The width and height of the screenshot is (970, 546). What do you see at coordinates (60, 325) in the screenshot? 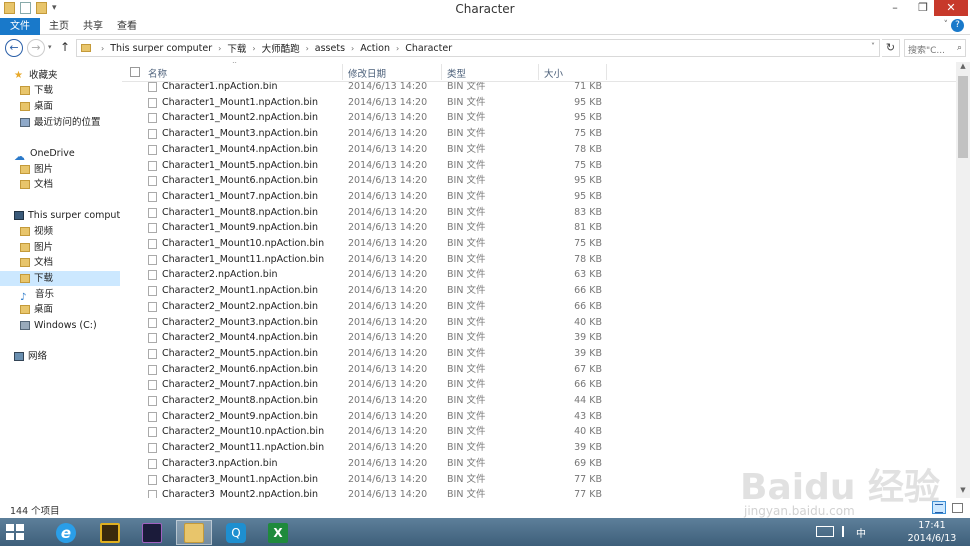
I see `sidebar-item: Windows (C:)` at bounding box center [60, 325].